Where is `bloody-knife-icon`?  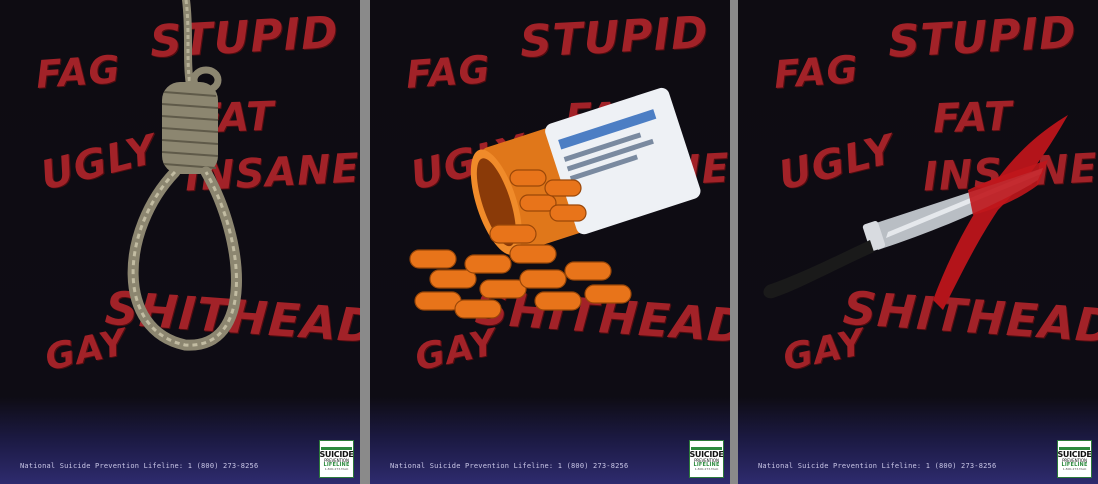
bloody-knife-icon is located at coordinates (915, 212).